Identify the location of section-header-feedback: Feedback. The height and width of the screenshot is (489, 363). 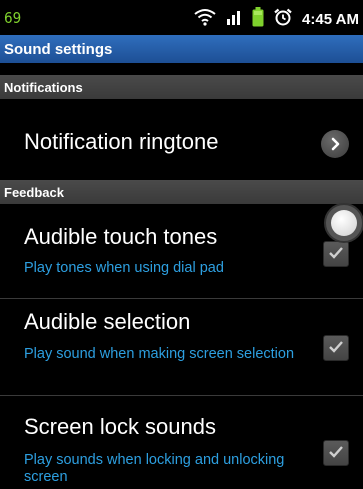
(181, 192).